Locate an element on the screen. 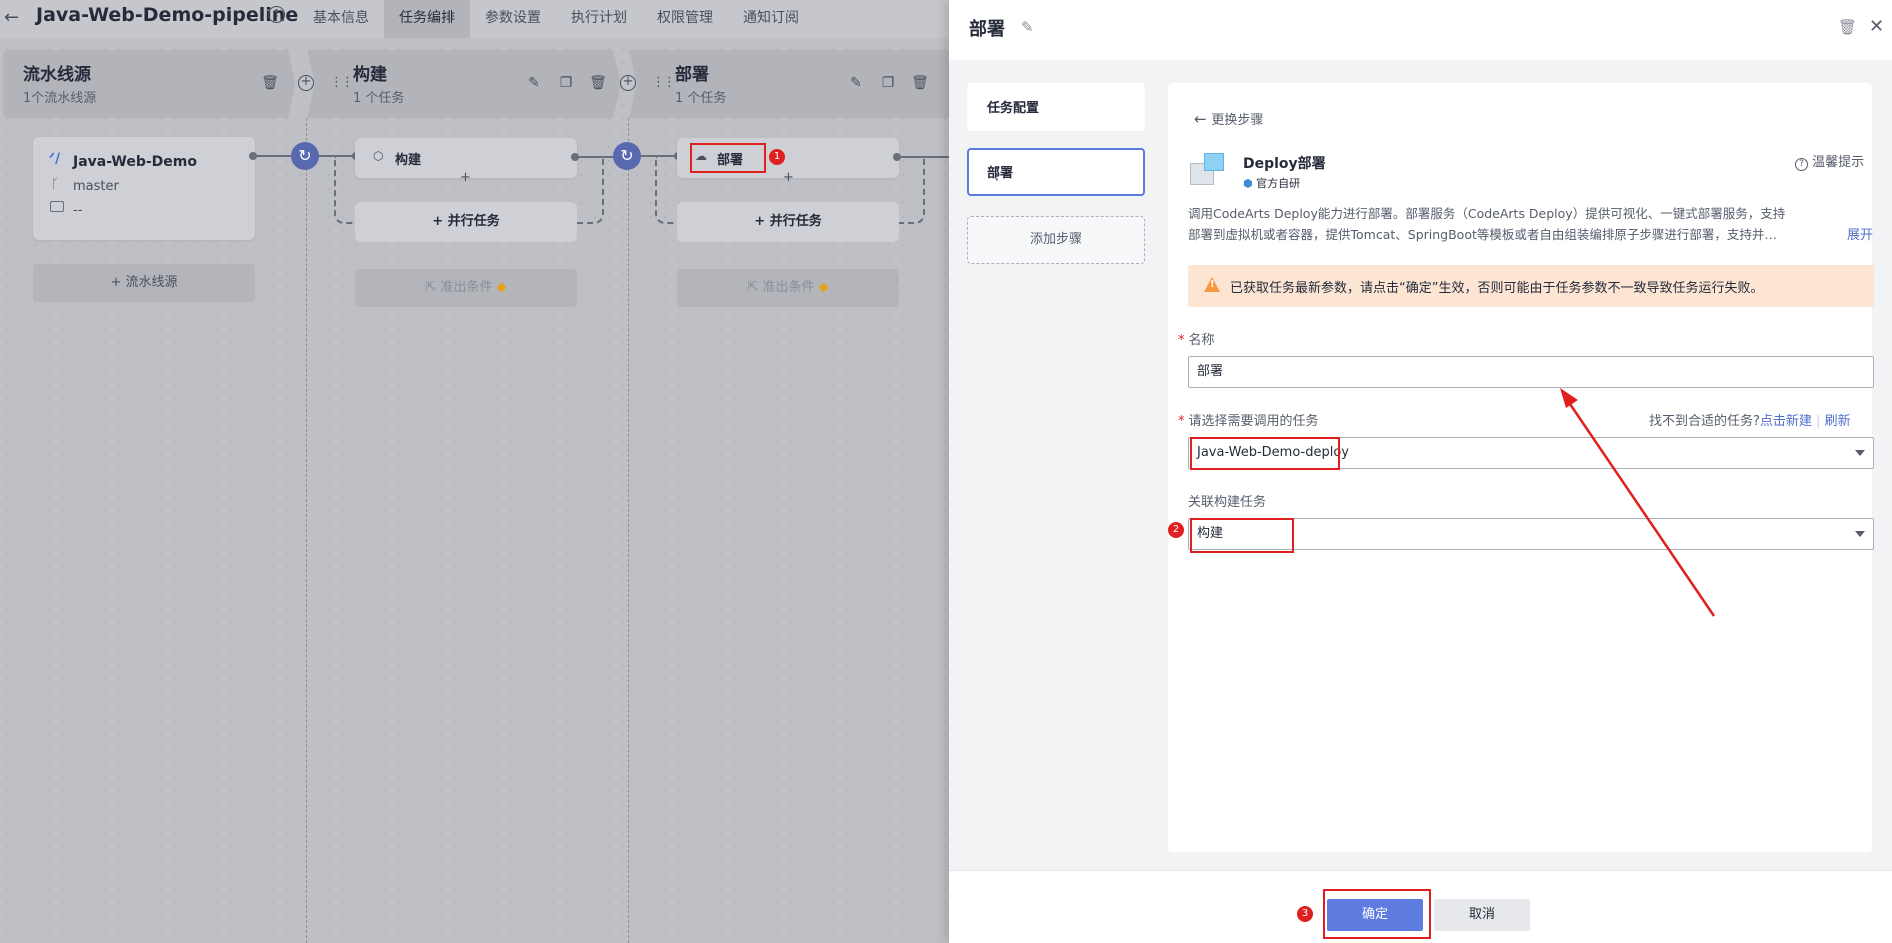  info-icon: ! is located at coordinates (276, 14).